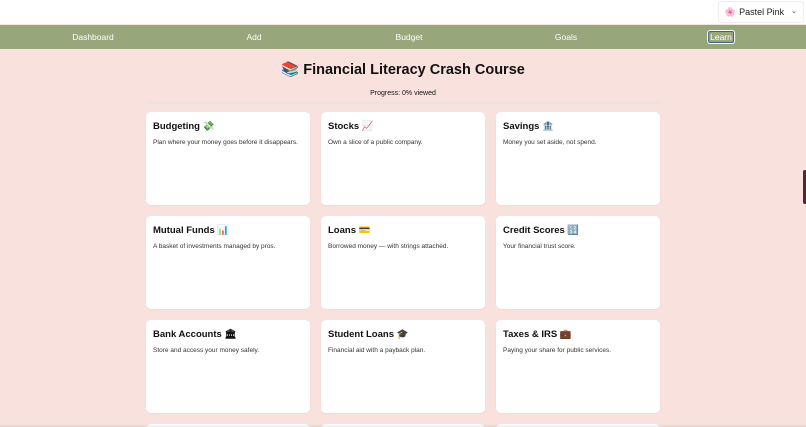  What do you see at coordinates (184, 126) in the screenshot?
I see `card-title: Budgeting 💸` at bounding box center [184, 126].